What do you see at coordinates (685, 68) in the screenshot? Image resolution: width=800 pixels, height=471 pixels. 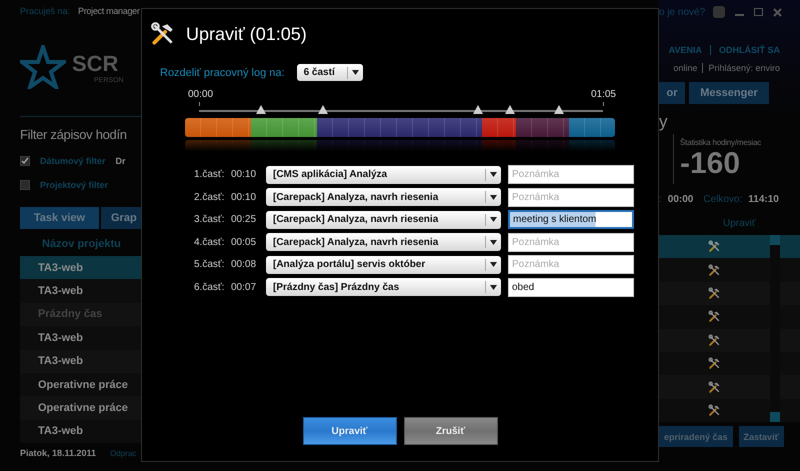 I see `status-text: online` at bounding box center [685, 68].